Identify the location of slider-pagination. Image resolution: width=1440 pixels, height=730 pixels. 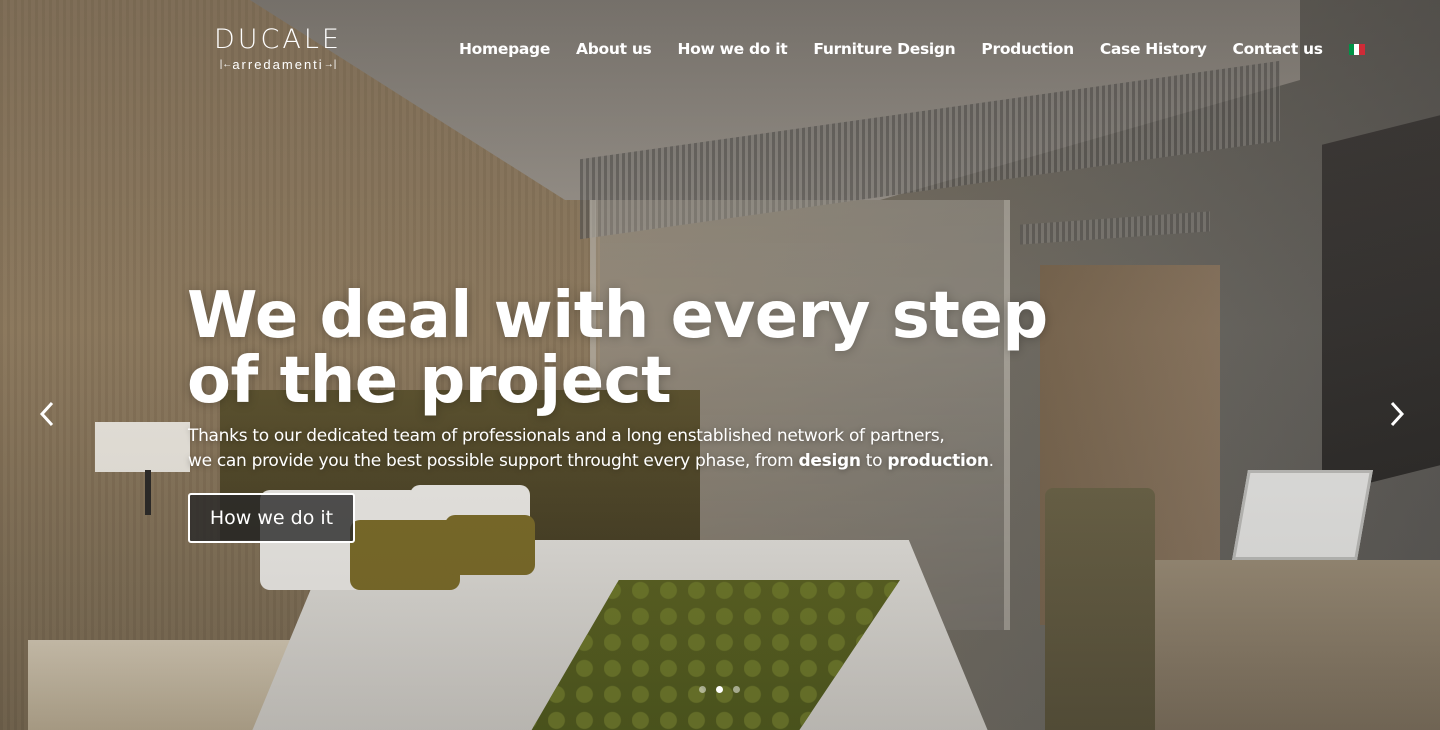
(724, 689).